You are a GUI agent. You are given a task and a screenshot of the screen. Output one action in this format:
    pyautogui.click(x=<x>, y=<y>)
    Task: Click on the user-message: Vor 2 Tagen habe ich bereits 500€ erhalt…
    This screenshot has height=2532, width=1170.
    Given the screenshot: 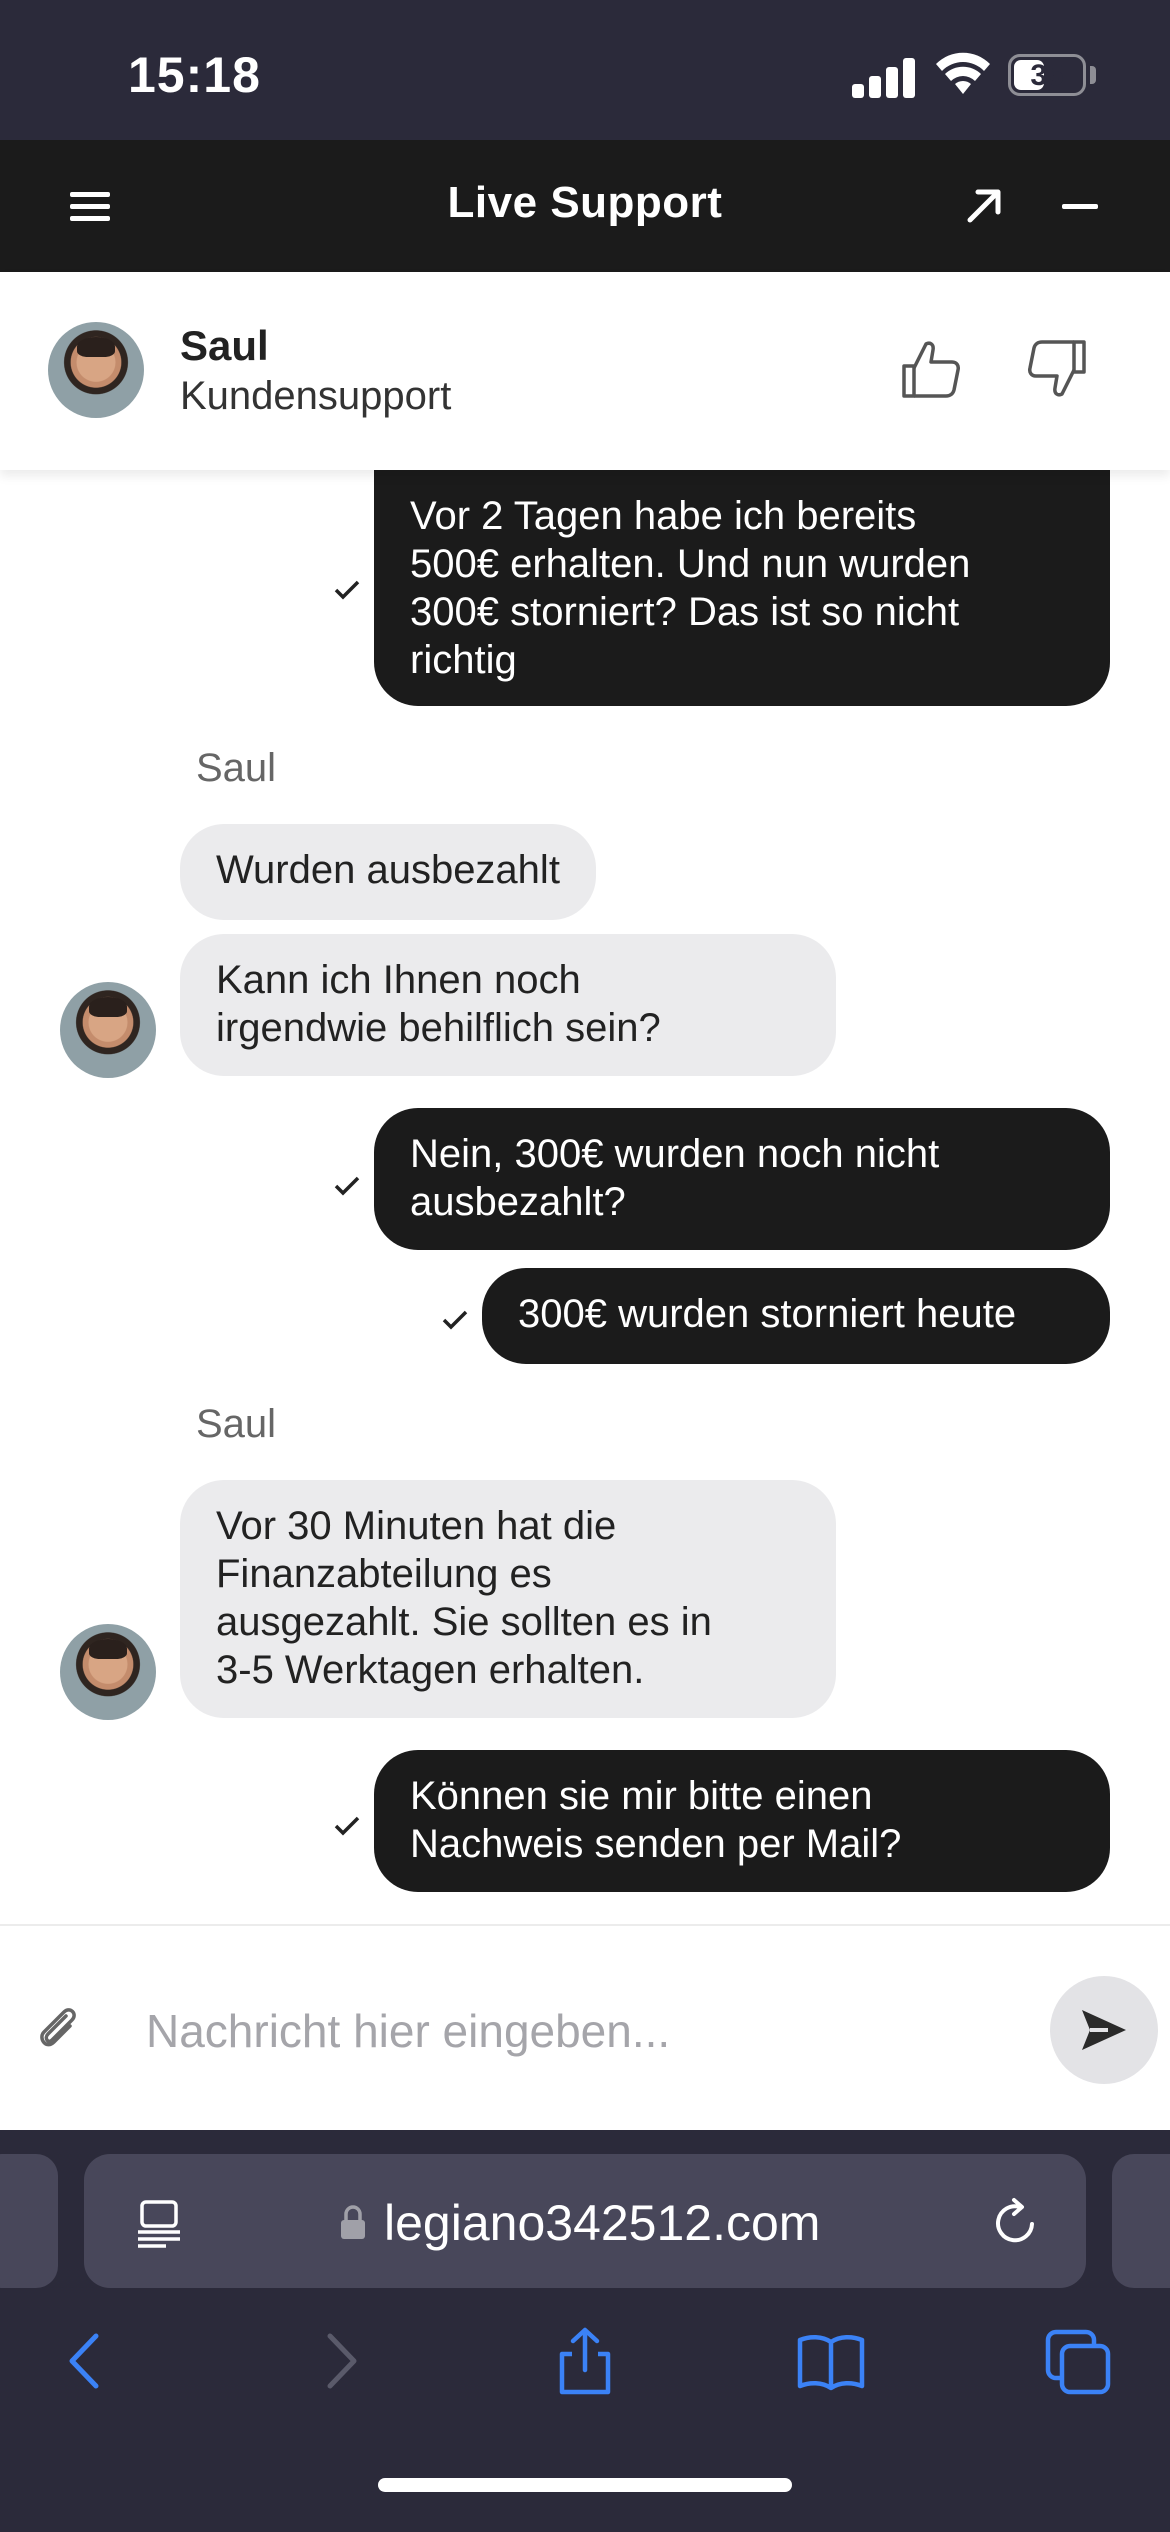 What is the action you would take?
    pyautogui.click(x=742, y=588)
    